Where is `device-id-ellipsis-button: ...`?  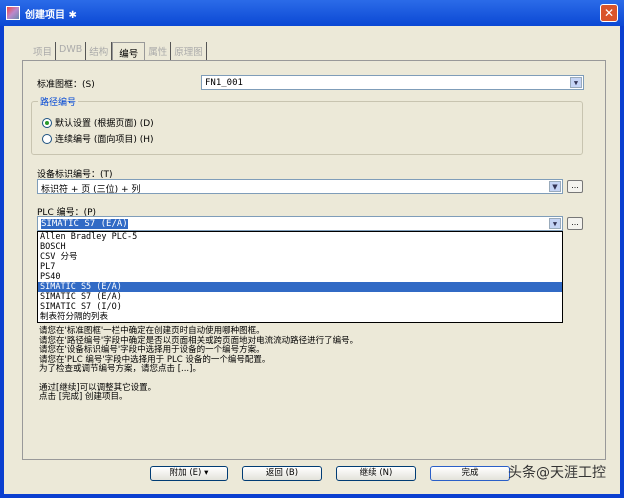 device-id-ellipsis-button: ... is located at coordinates (575, 186).